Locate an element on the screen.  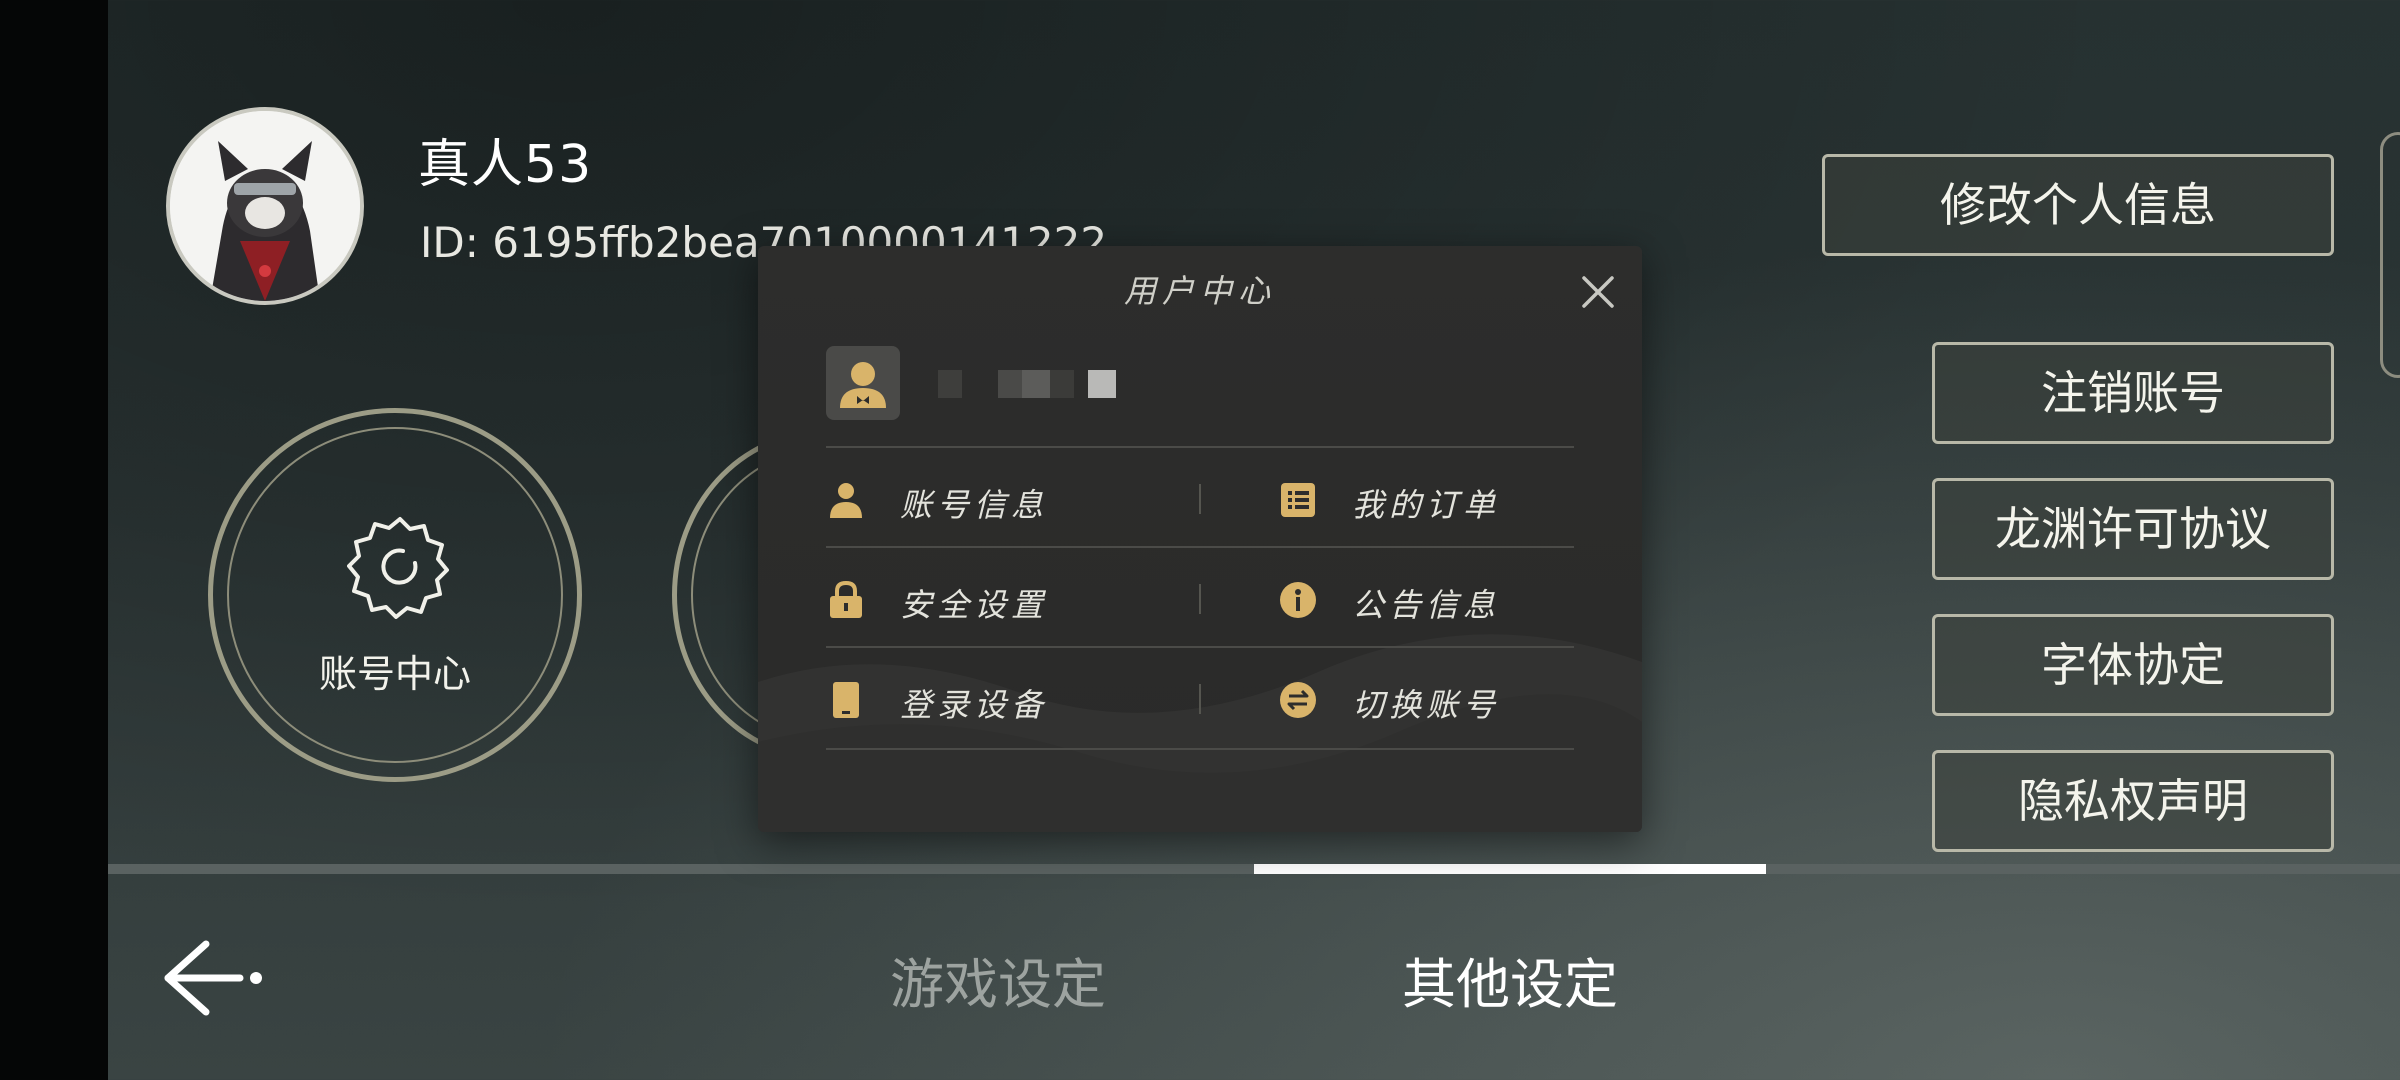
menu-announcements: 公告信息 is located at coordinates (1448, 599).